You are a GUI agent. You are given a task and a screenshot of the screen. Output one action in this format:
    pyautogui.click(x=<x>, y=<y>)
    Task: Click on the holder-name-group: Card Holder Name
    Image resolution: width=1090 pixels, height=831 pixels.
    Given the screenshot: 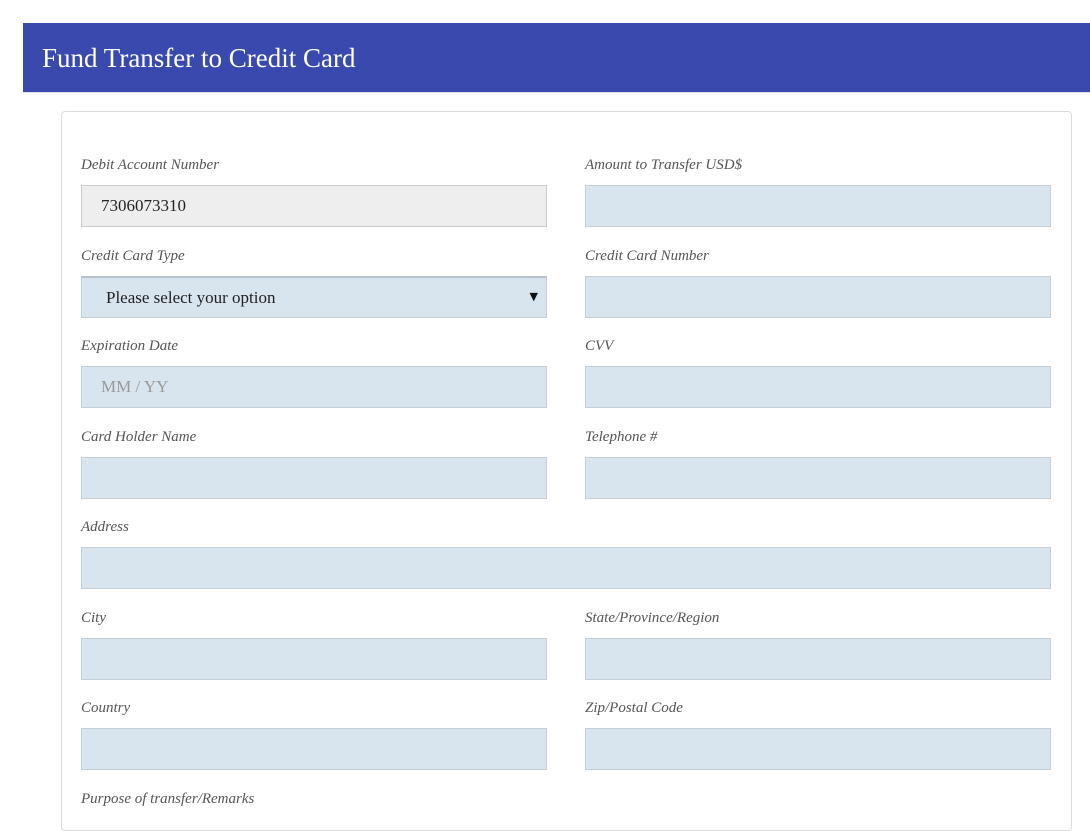 What is the action you would take?
    pyautogui.click(x=314, y=463)
    